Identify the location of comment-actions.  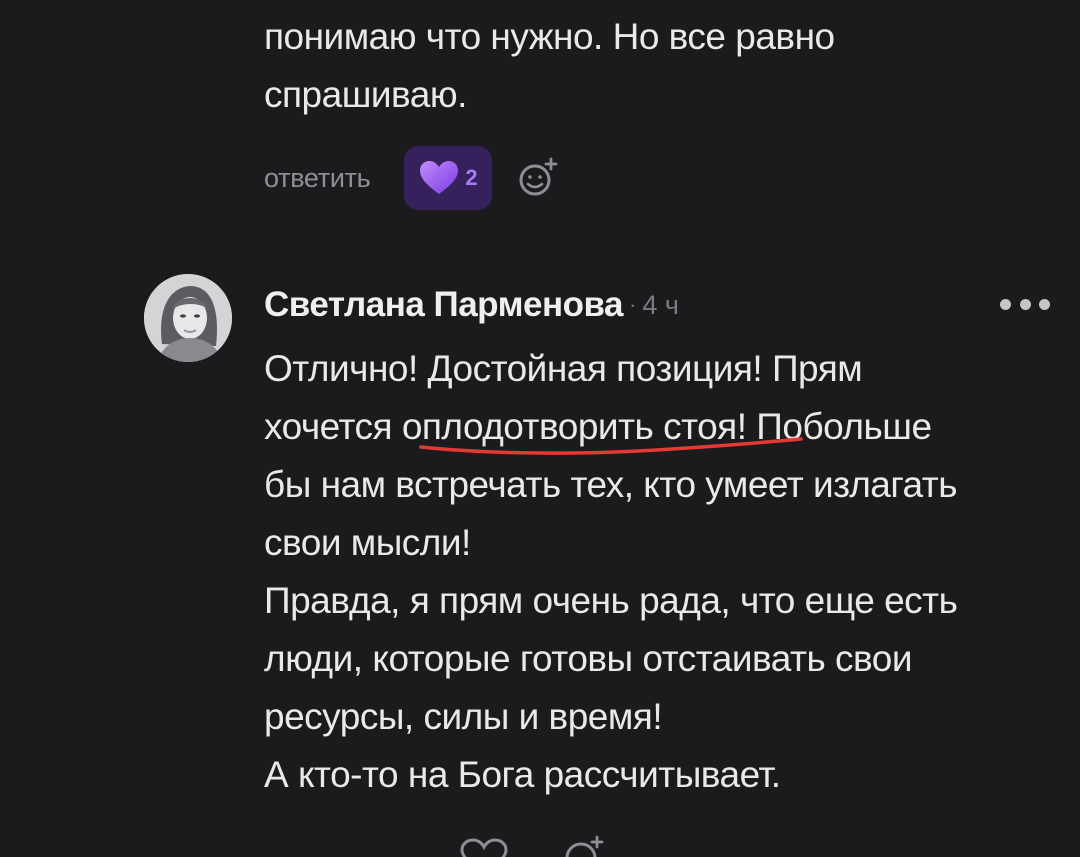
(529, 845).